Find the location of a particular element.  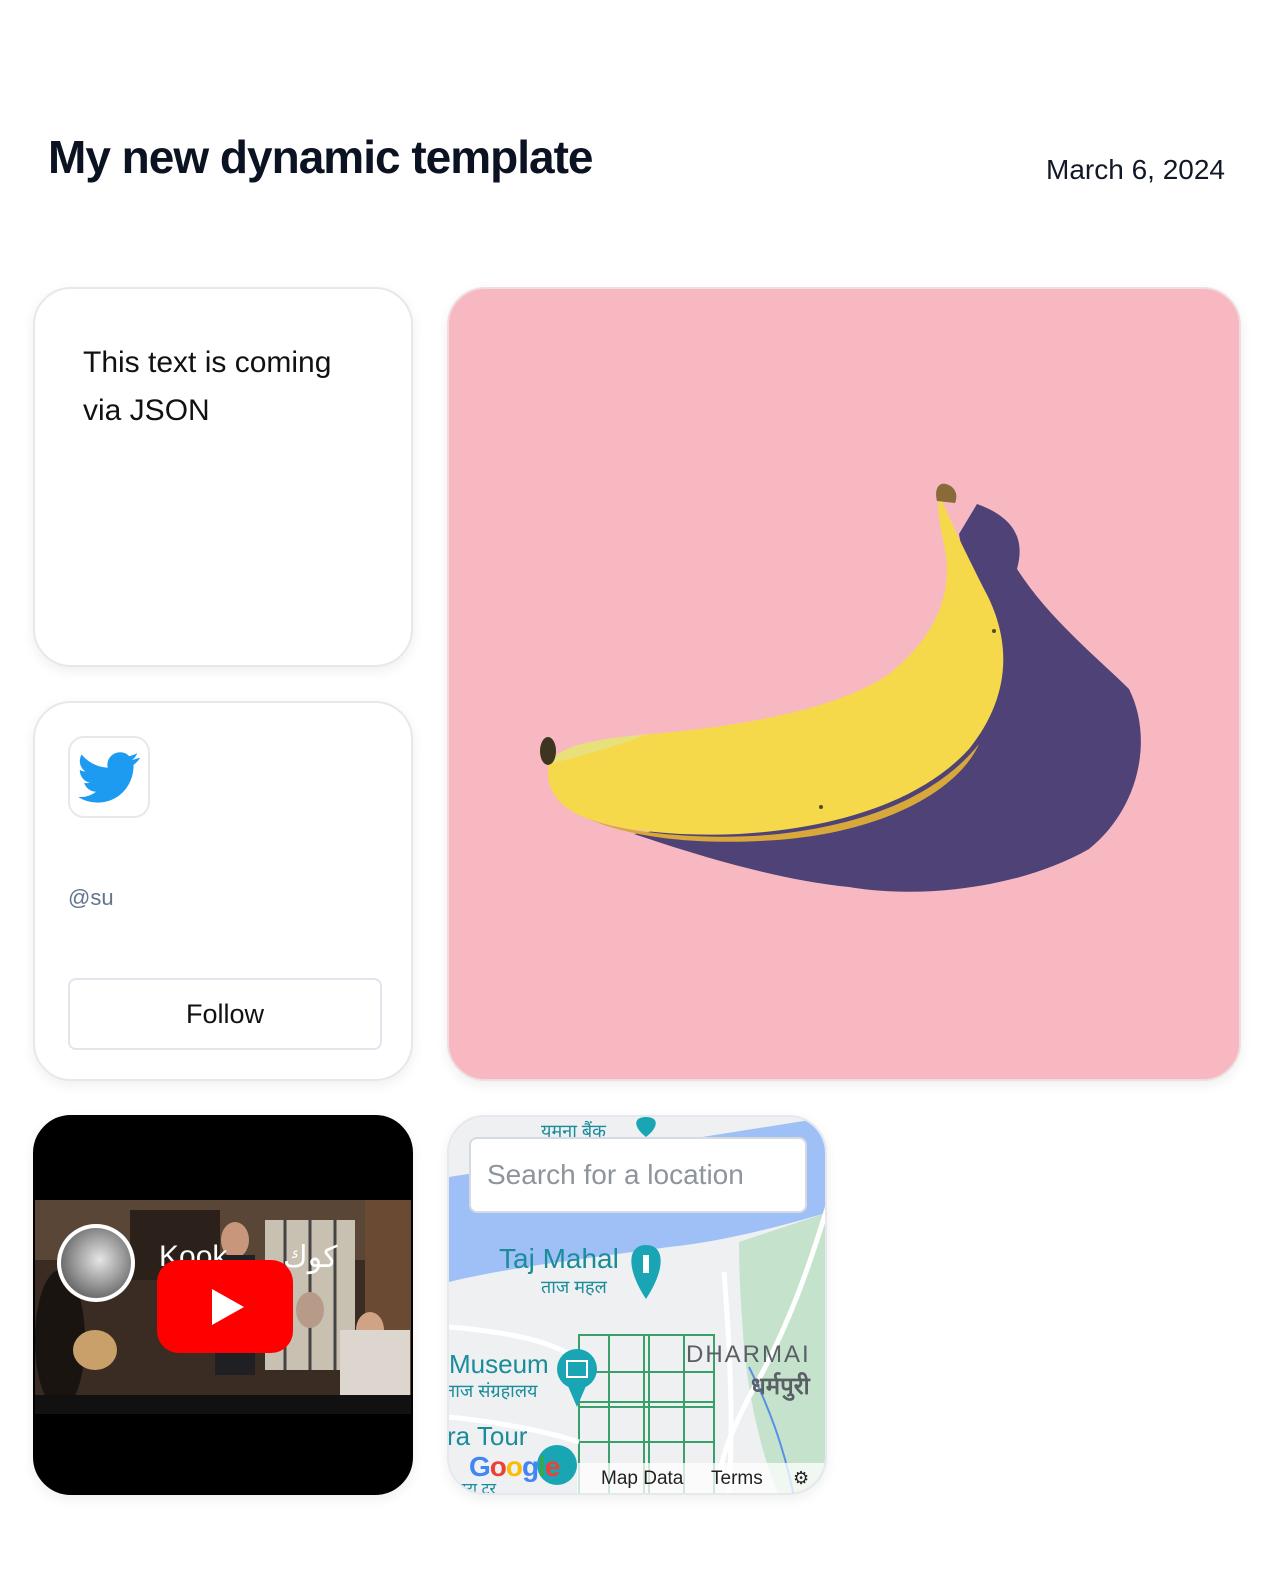

youtube-video-card: Kook كوك is located at coordinates (223, 1305).